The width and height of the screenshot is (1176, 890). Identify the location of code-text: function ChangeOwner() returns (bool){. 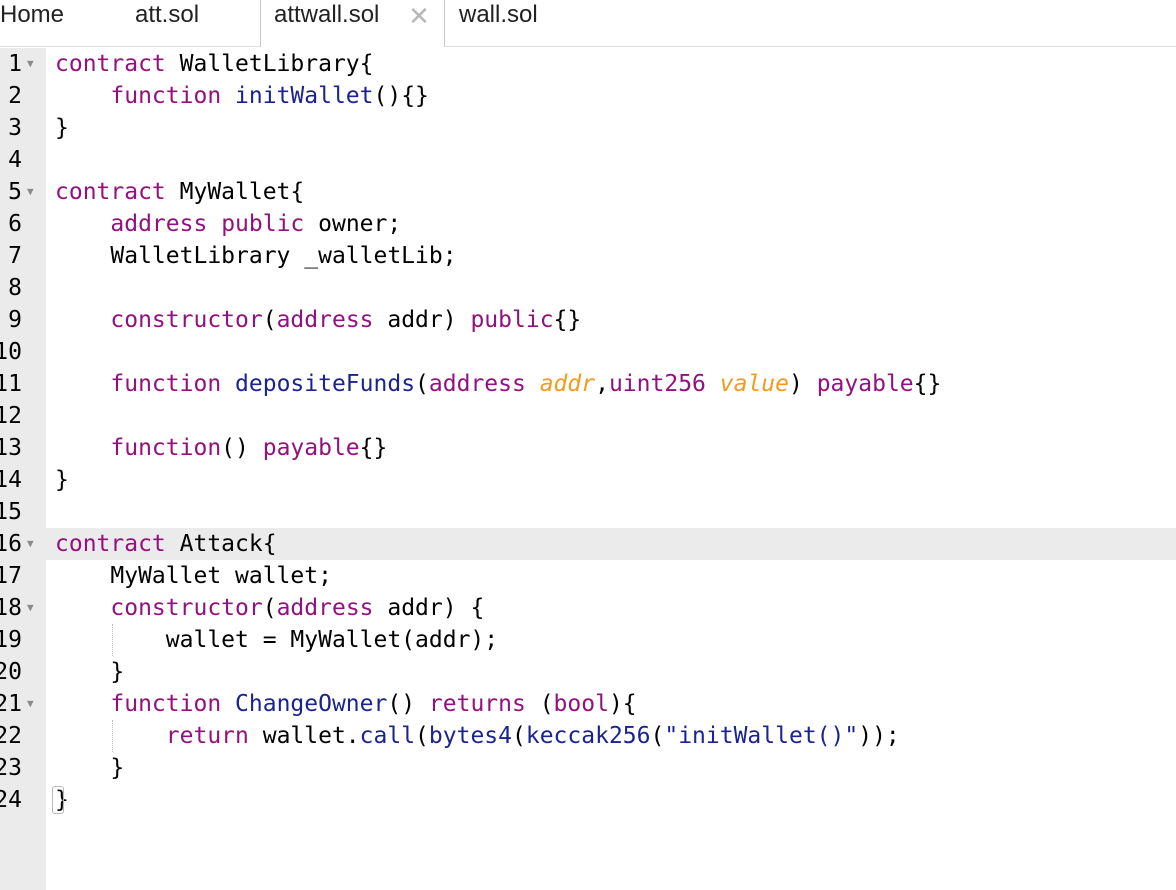
(345, 704).